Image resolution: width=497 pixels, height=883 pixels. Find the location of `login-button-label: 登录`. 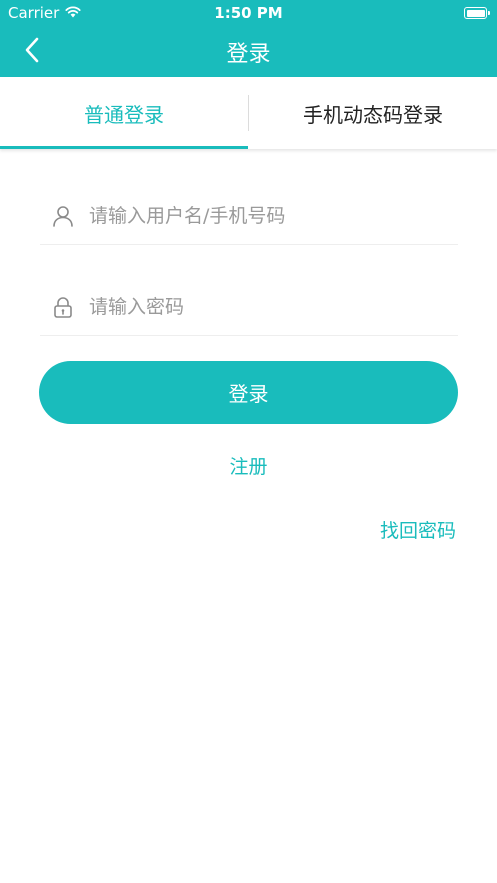

login-button-label: 登录 is located at coordinates (248, 394).